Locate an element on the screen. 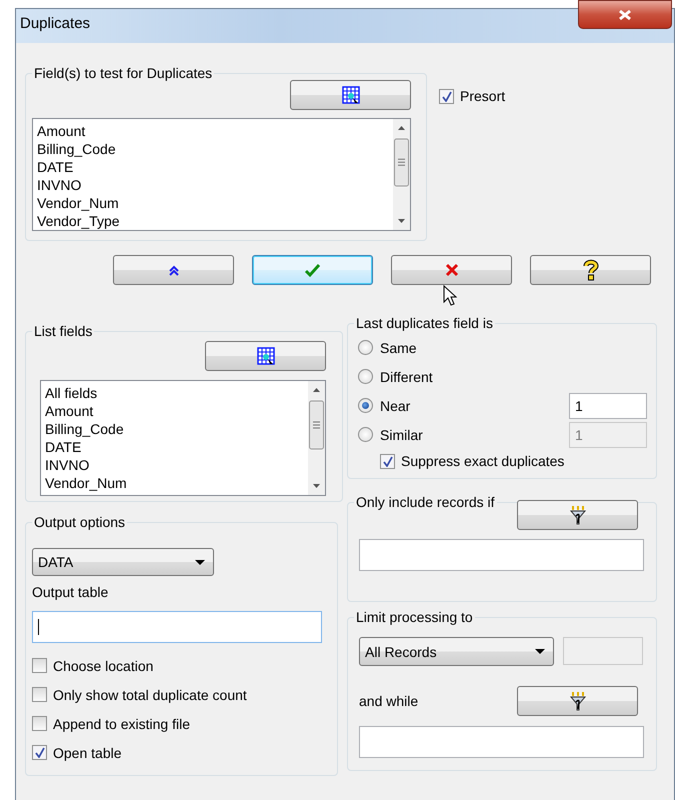  checkbox-label: Append to existing file is located at coordinates (121, 724).